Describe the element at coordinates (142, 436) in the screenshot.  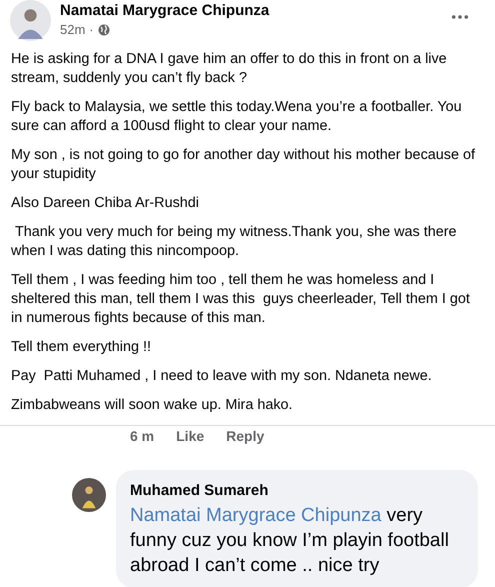
I see `comment-time: 6 m` at that location.